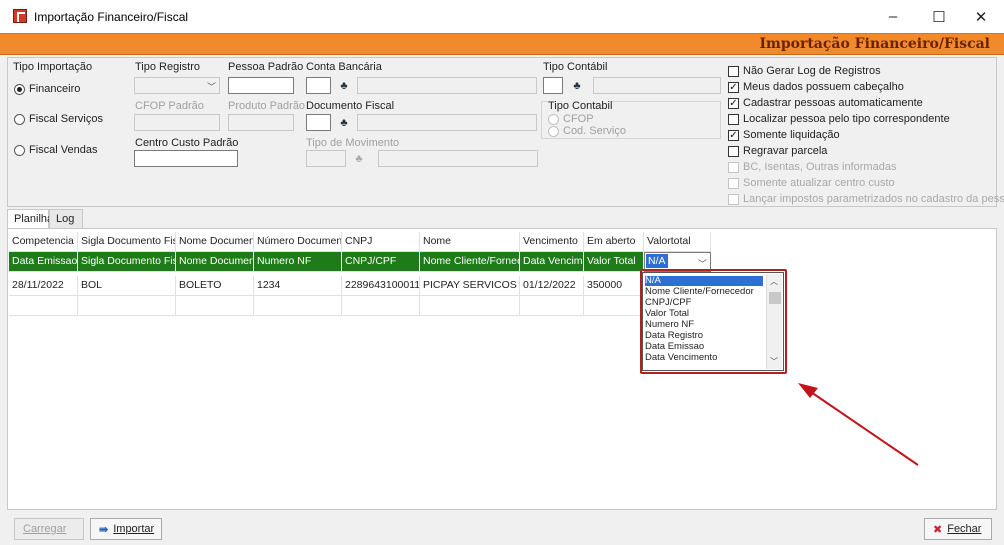 The image size is (1004, 545). Describe the element at coordinates (502, 528) in the screenshot. I see `bottom-toolbar: Carregar ⇛ Importar ✖ Fechar` at that location.